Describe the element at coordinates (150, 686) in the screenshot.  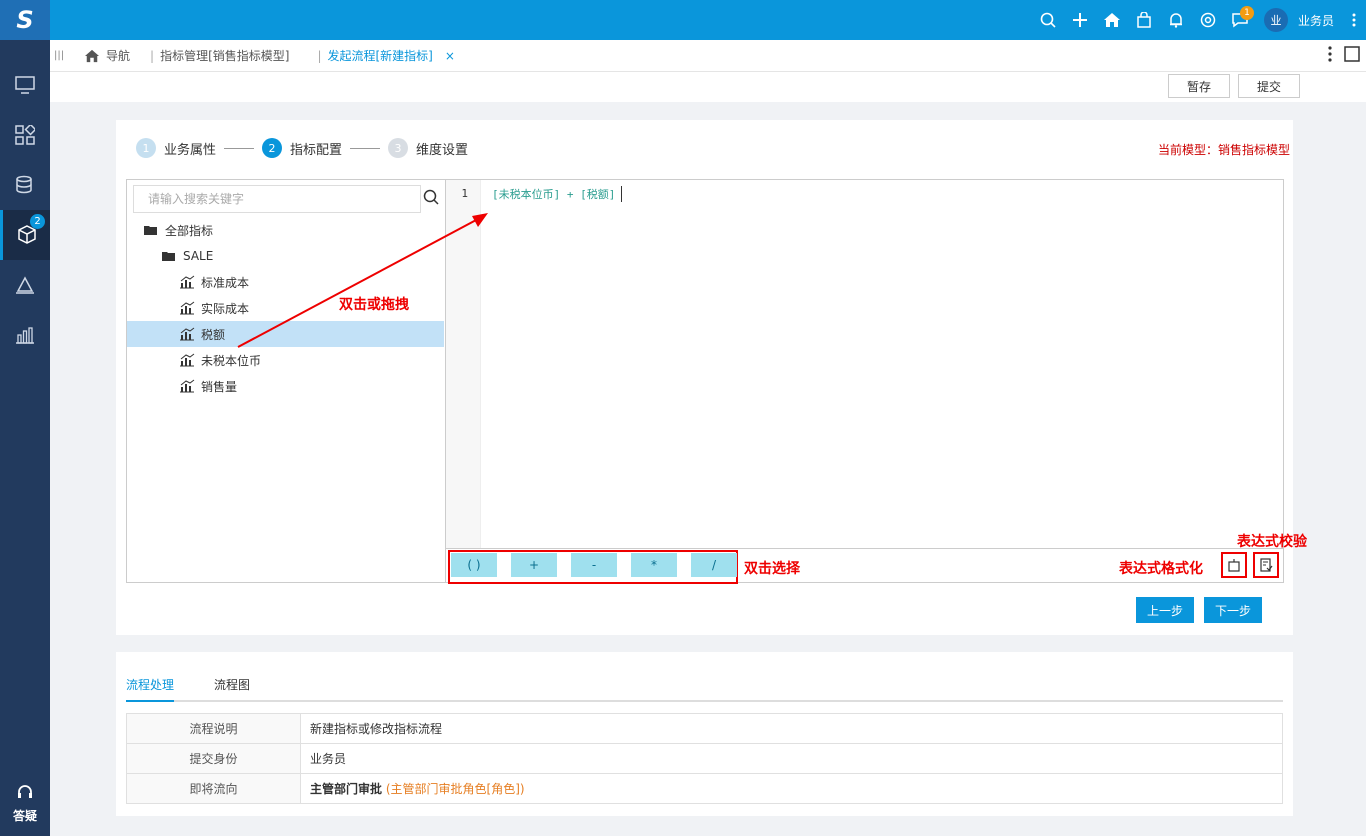
I see `tab-flow-process: 流程处理` at that location.